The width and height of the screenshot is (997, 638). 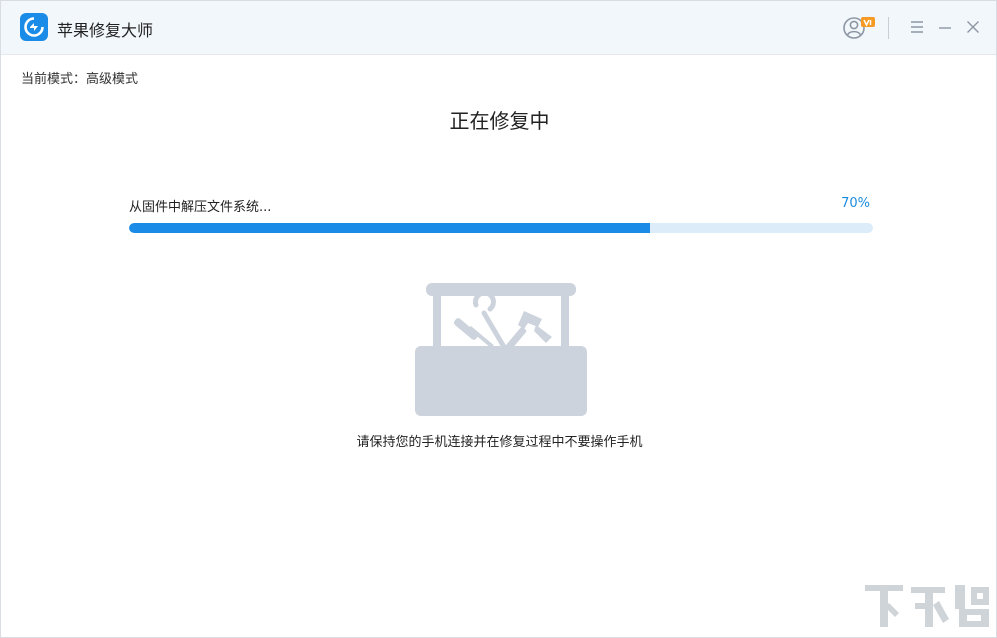 What do you see at coordinates (105, 30) in the screenshot?
I see `app-title: 苹果修复大师` at bounding box center [105, 30].